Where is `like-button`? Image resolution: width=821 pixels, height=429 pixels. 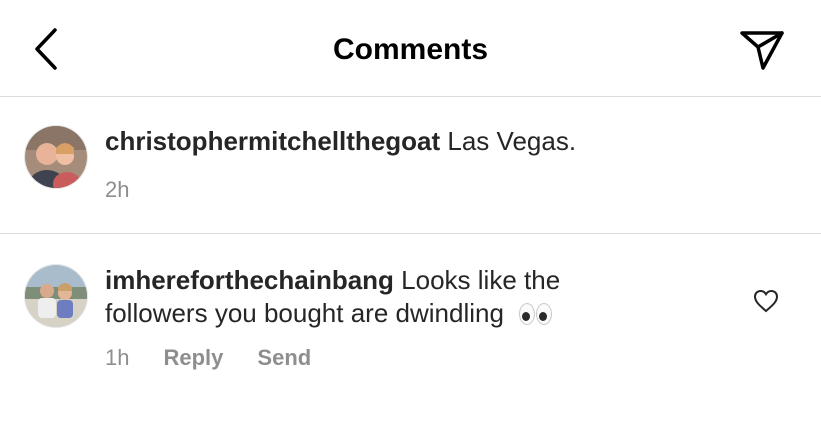
like-button is located at coordinates (766, 301).